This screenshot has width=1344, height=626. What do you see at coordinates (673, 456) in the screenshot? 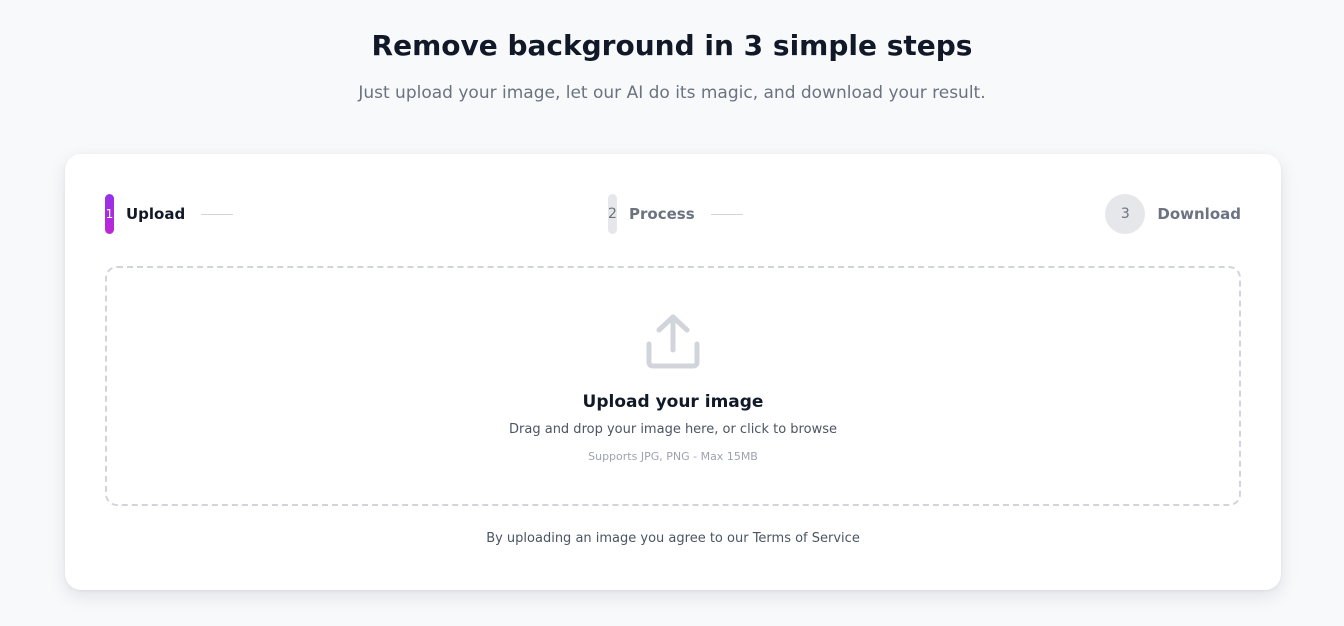
I see `dropzone-hint: Supports JPG, PNG - Max 15MB` at bounding box center [673, 456].